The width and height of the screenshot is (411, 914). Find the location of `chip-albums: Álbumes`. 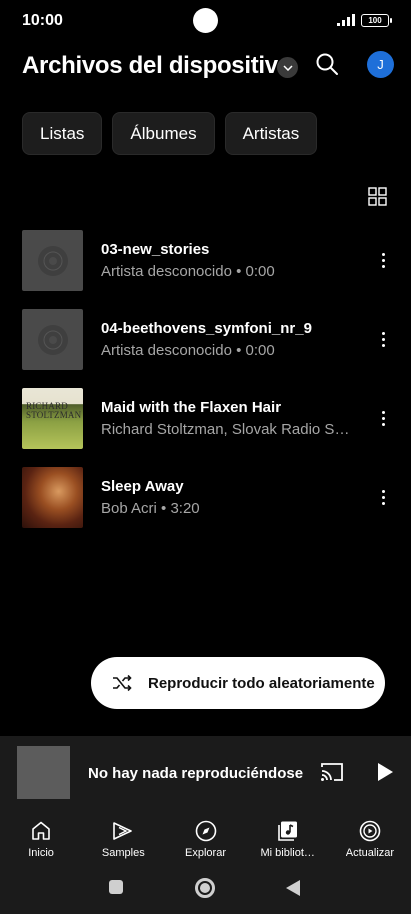

chip-albums: Álbumes is located at coordinates (163, 133).